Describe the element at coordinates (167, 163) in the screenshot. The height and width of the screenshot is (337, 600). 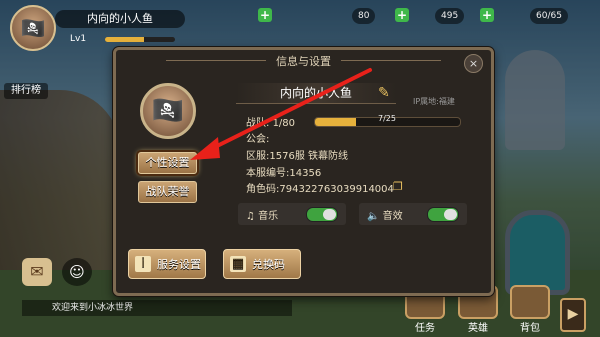
I see `personal-settings-button: 个性设置` at that location.